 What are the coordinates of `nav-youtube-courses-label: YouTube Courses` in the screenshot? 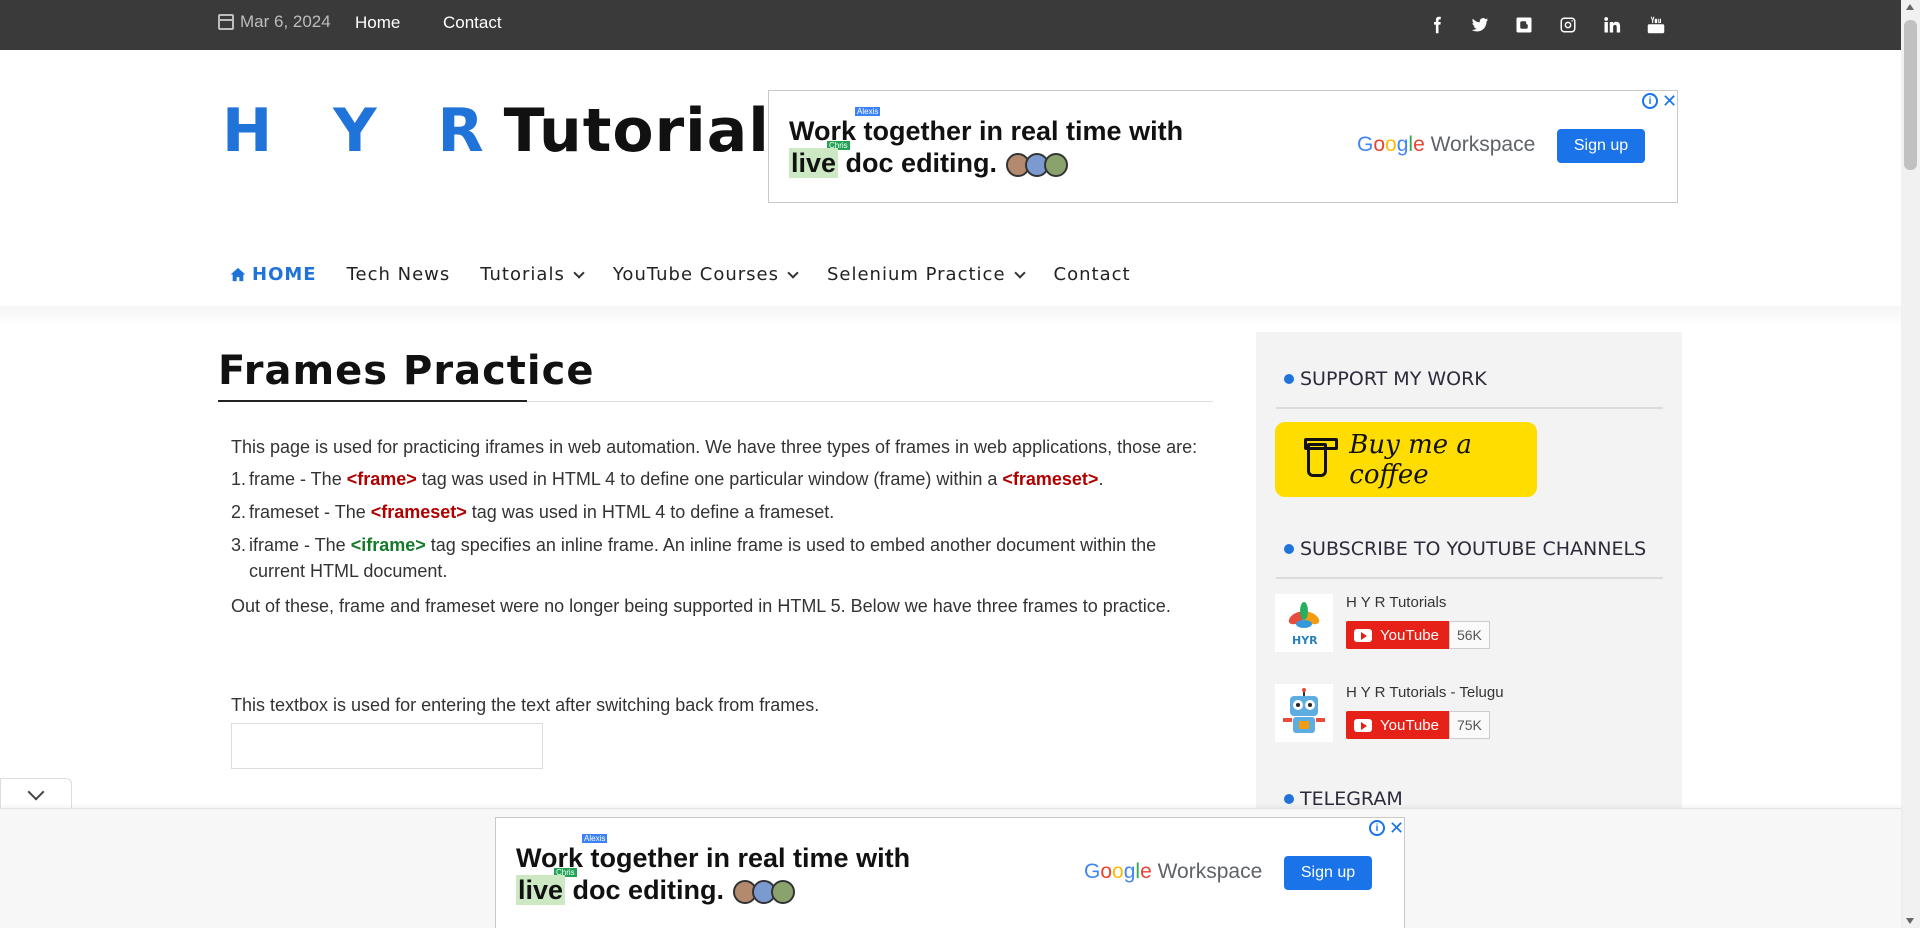 It's located at (695, 274).